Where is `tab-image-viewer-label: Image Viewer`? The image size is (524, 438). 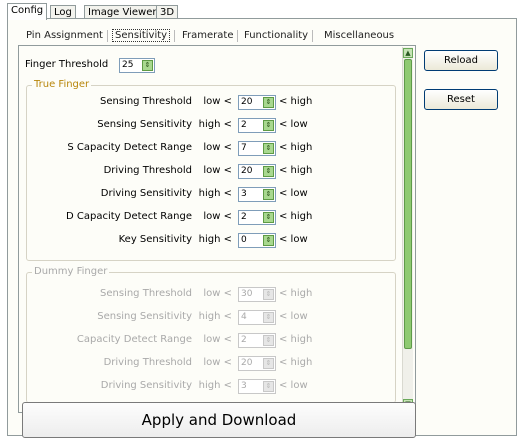
tab-image-viewer-label: Image Viewer is located at coordinates (122, 12).